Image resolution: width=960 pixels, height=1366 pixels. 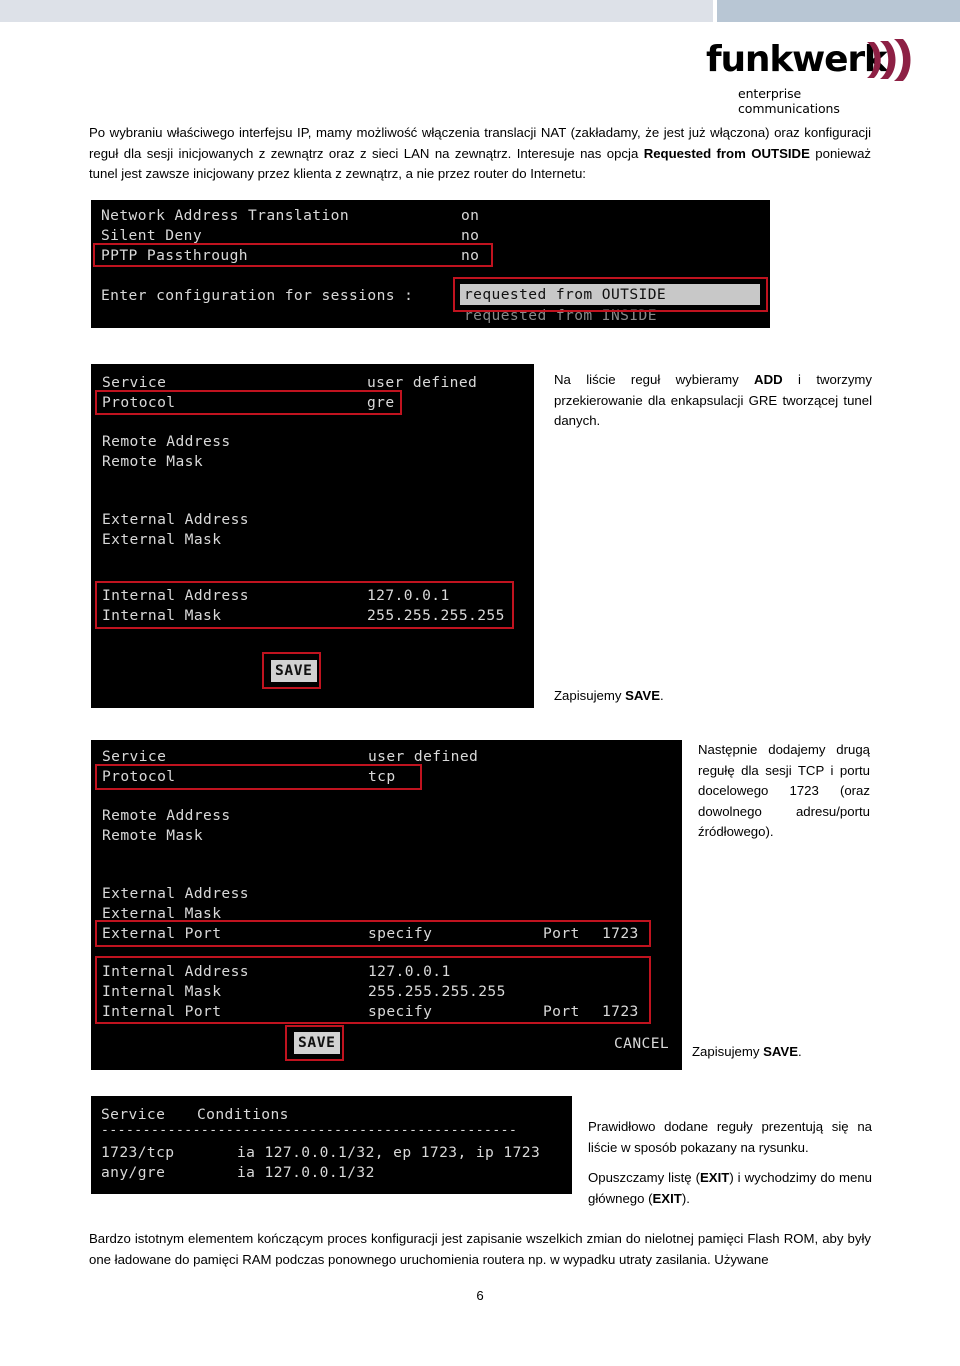 I want to click on note-save2-bold: SAVE, so click(x=781, y=1051).